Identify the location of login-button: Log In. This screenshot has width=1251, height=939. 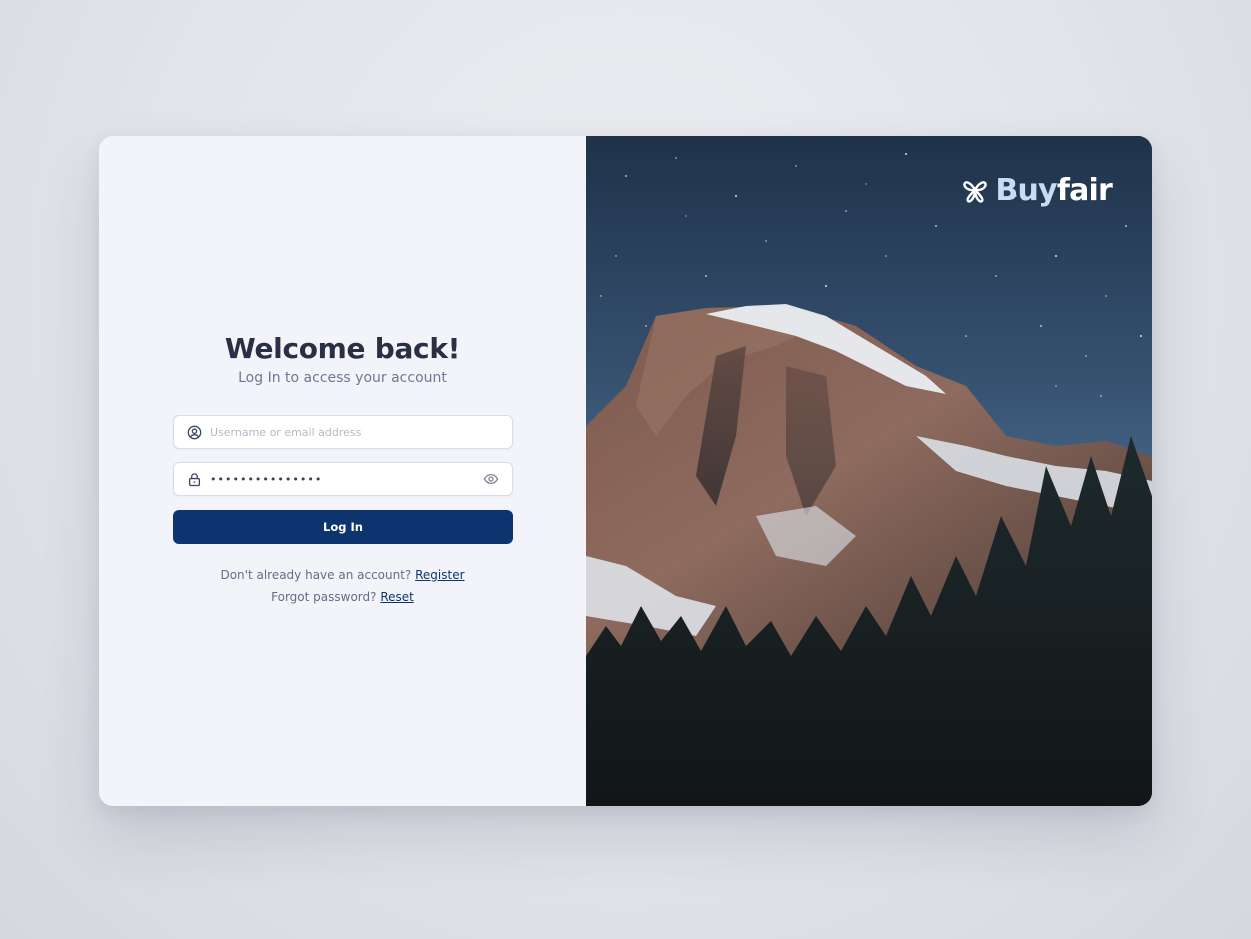
(343, 527).